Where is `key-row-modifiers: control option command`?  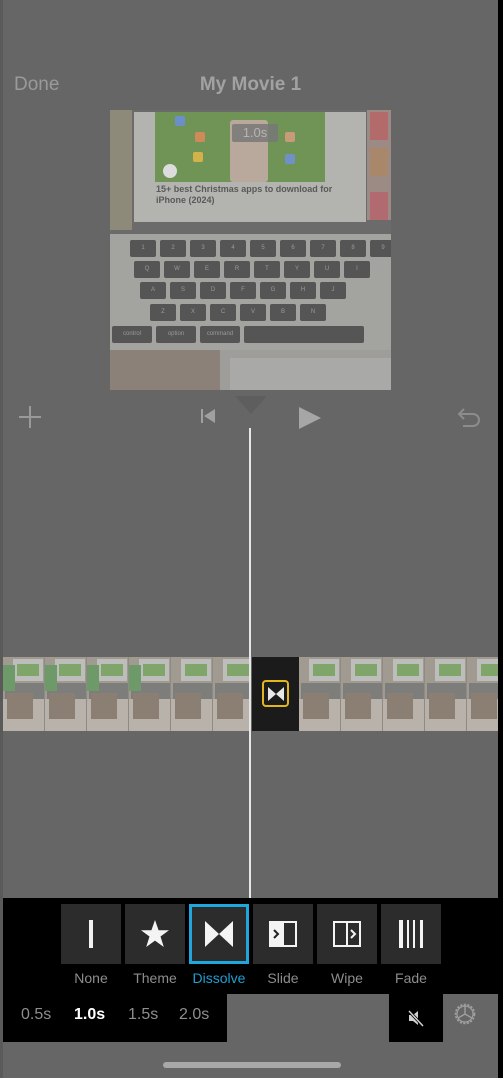
key-row-modifiers: control option command is located at coordinates (238, 334).